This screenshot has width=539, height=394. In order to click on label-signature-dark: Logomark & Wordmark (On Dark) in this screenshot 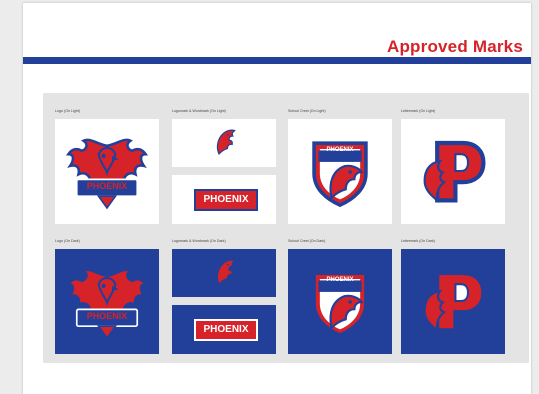, I will do `click(199, 241)`.